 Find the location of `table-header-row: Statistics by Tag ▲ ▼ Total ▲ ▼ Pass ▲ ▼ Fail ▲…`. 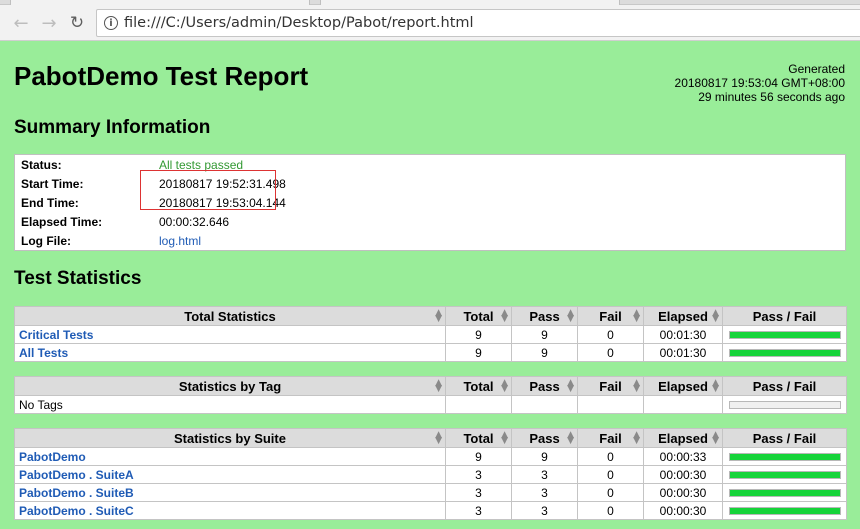

table-header-row: Statistics by Tag ▲ ▼ Total ▲ ▼ Pass ▲ ▼ Fail ▲… is located at coordinates (430, 386).